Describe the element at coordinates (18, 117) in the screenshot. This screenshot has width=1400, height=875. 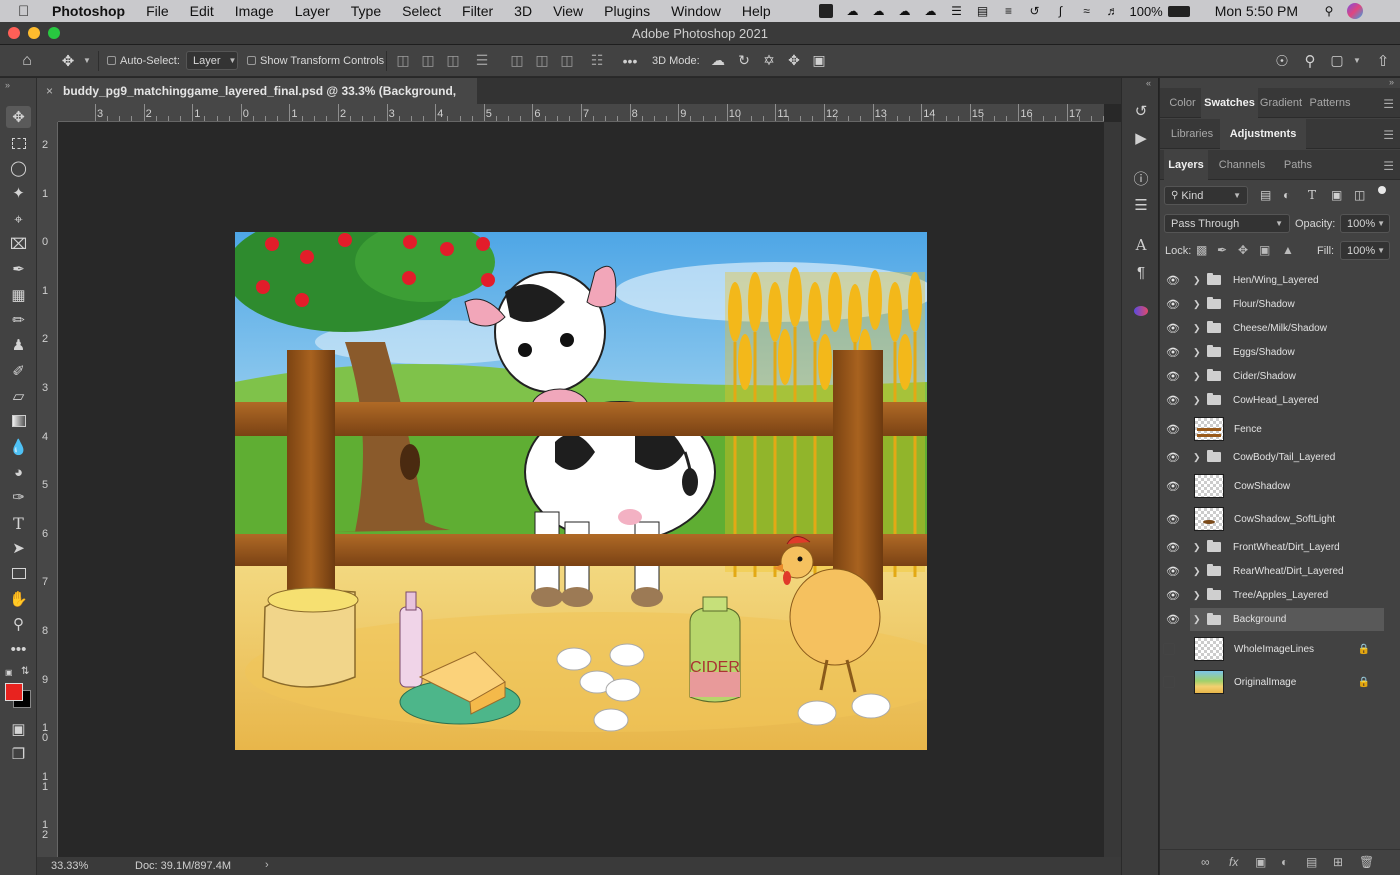
I see `move-tool-icon: ✥` at that location.